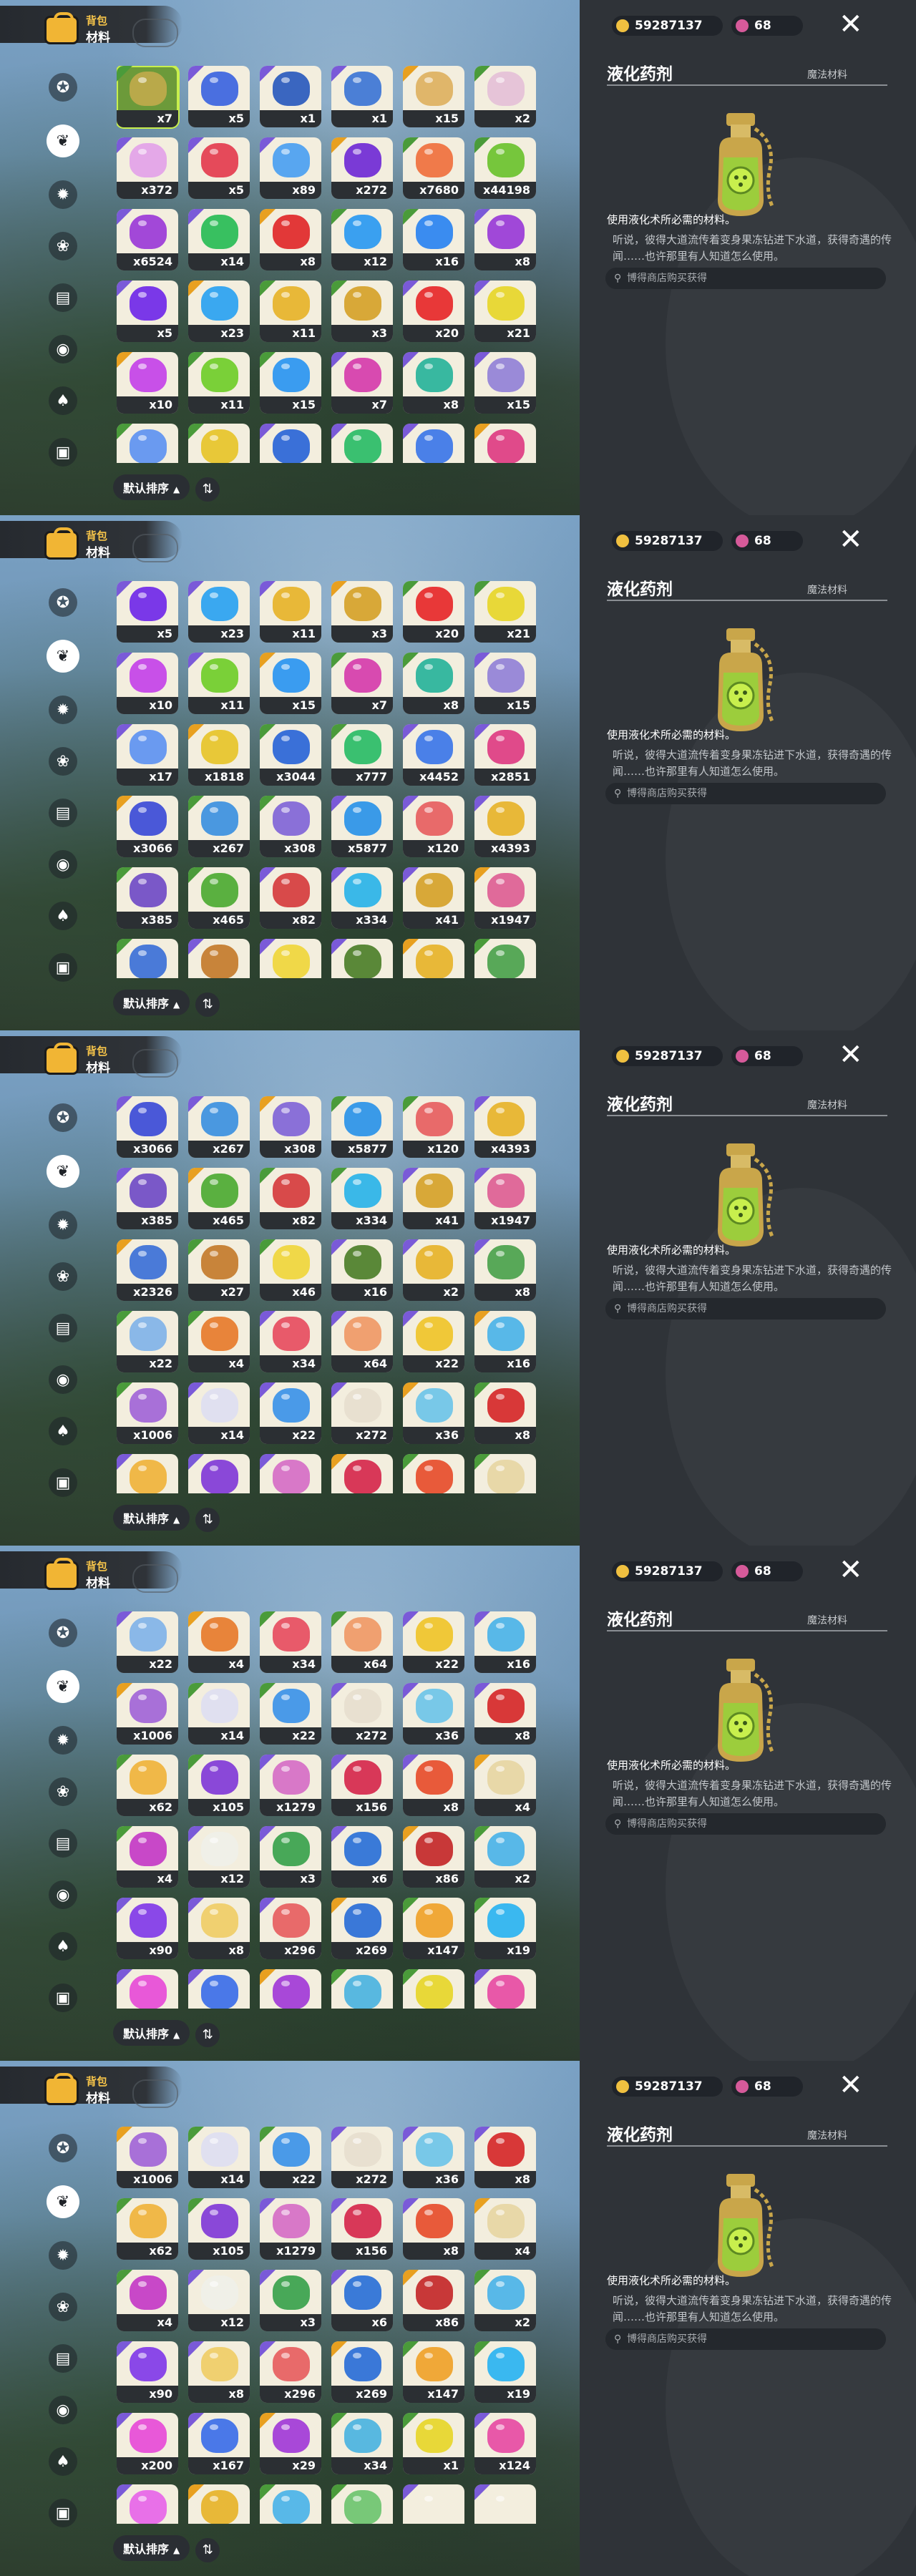 The height and width of the screenshot is (2576, 916). Describe the element at coordinates (362, 1928) in the screenshot. I see `item-slot: x269` at that location.